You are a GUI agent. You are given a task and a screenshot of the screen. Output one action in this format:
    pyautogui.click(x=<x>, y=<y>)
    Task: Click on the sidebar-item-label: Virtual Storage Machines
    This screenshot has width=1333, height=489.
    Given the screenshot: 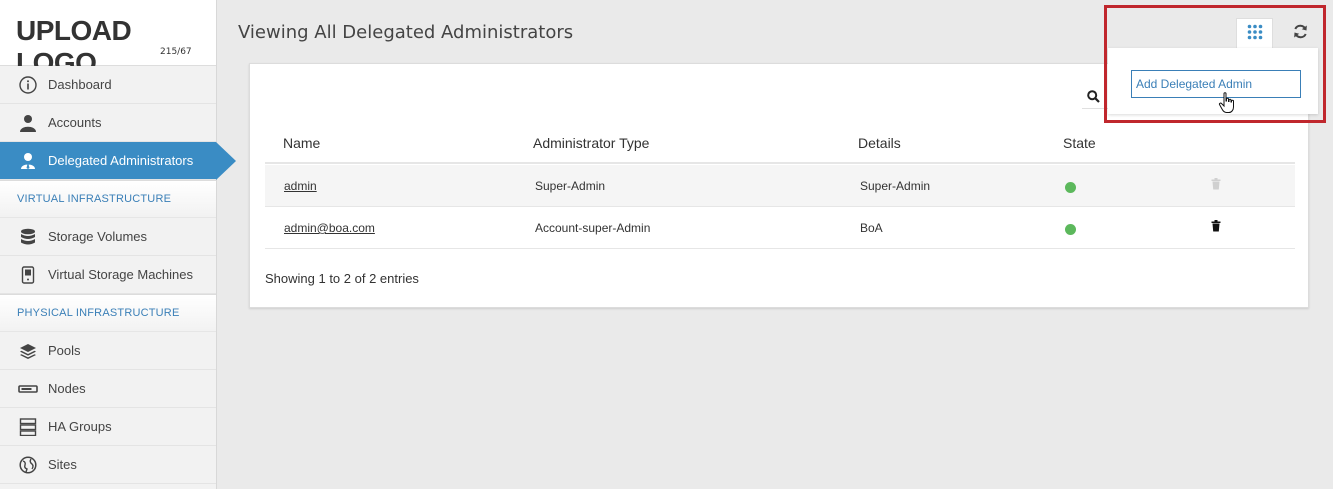 What is the action you would take?
    pyautogui.click(x=121, y=274)
    